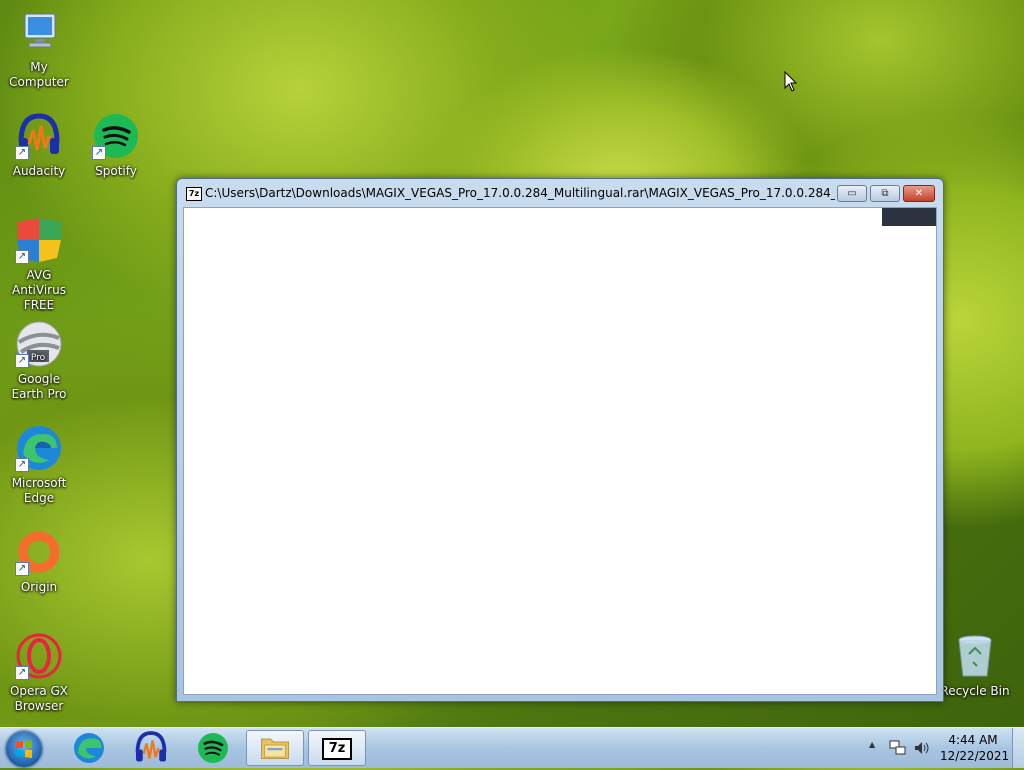 This screenshot has height=770, width=1024. What do you see at coordinates (39, 656) in the screenshot?
I see `opera-gx-icon: ↗` at bounding box center [39, 656].